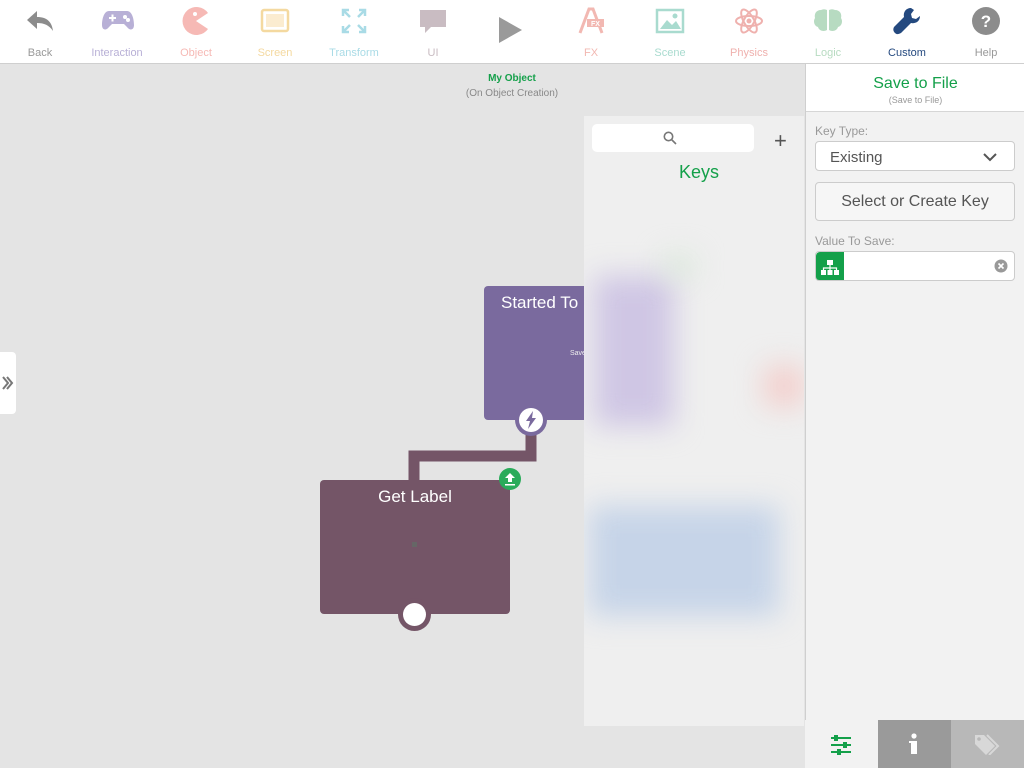  I want to click on tag-icon, so click(987, 744).